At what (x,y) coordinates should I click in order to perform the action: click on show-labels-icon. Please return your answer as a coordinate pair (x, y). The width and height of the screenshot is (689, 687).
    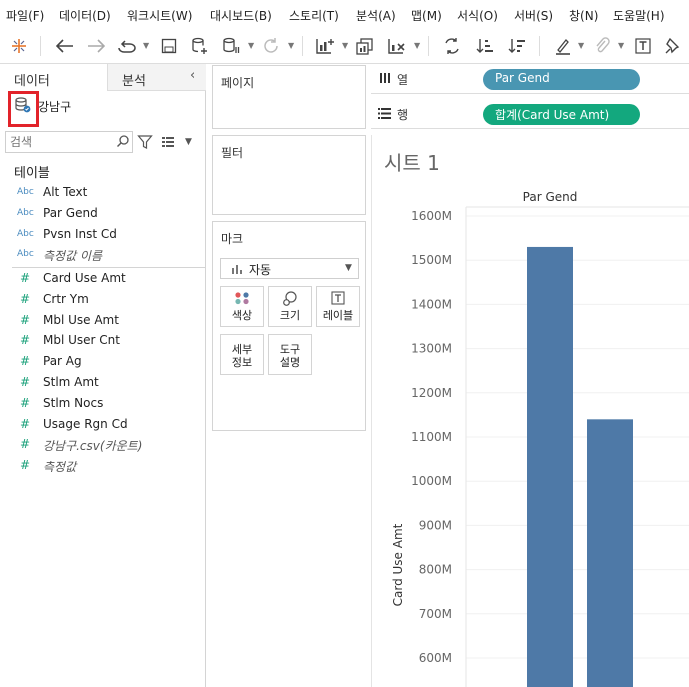
    Looking at the image, I should click on (643, 46).